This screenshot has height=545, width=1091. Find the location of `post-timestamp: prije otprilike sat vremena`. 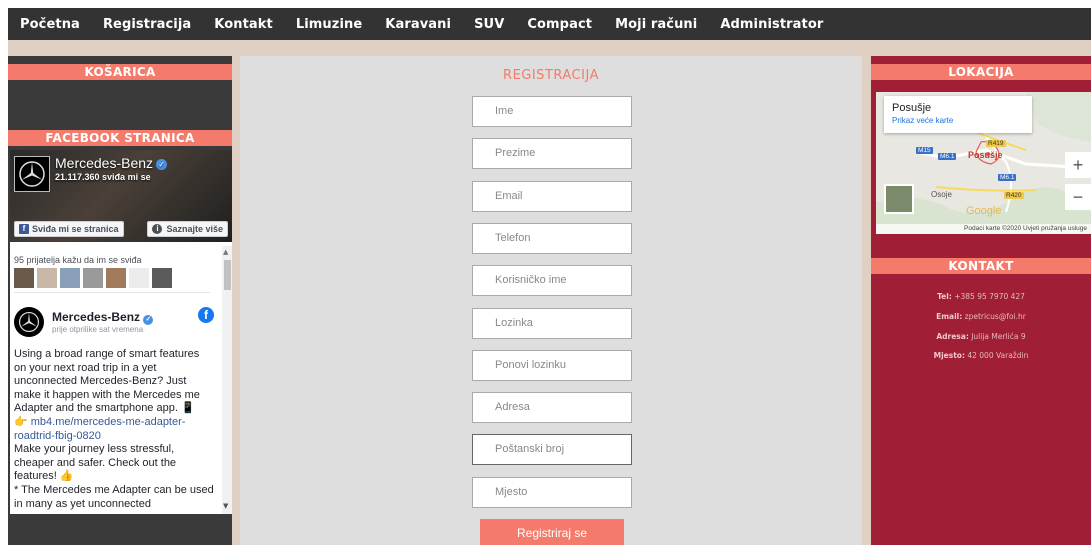

post-timestamp: prije otprilike sat vremena is located at coordinates (102, 329).